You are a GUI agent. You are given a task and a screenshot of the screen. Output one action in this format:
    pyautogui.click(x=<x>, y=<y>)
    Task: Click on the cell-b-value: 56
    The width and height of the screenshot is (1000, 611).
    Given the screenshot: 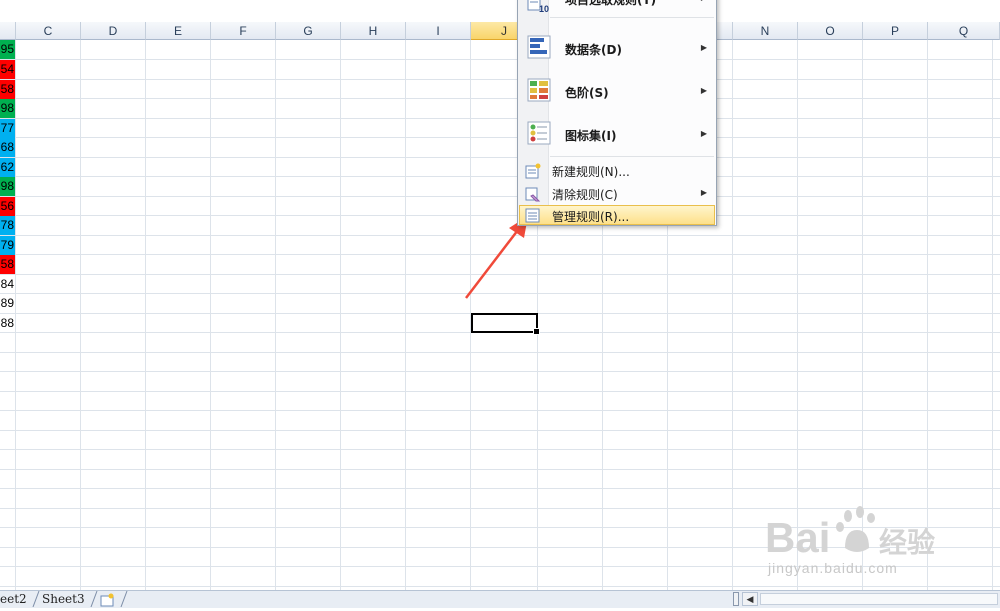 What is the action you would take?
    pyautogui.click(x=7, y=206)
    